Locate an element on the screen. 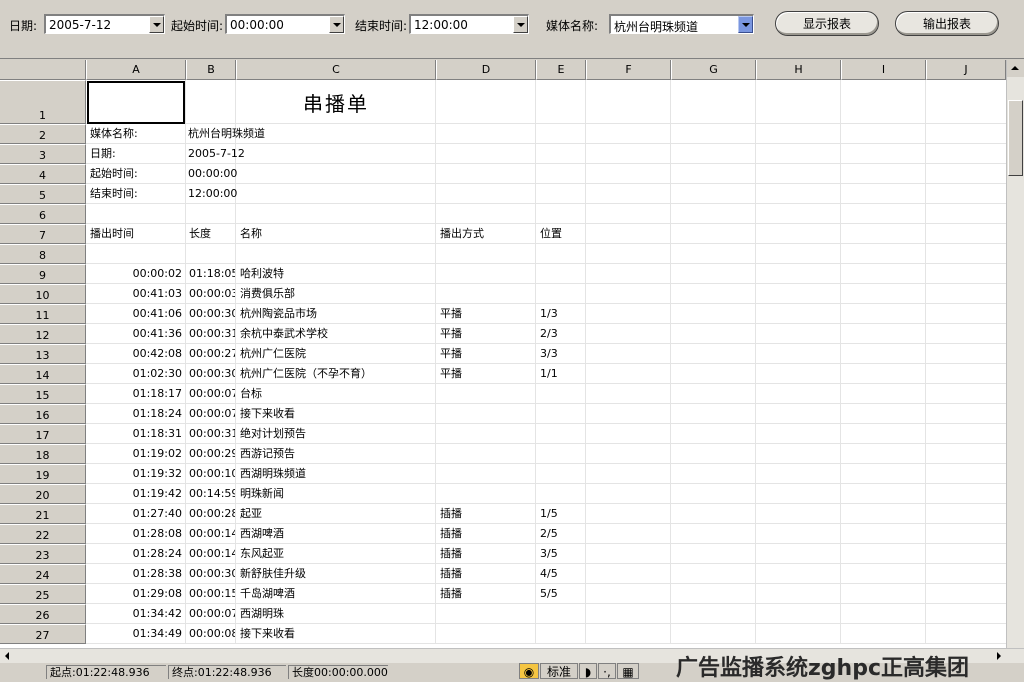 This screenshot has width=1024, height=682. scroll-up-icon is located at coordinates (1015, 68).